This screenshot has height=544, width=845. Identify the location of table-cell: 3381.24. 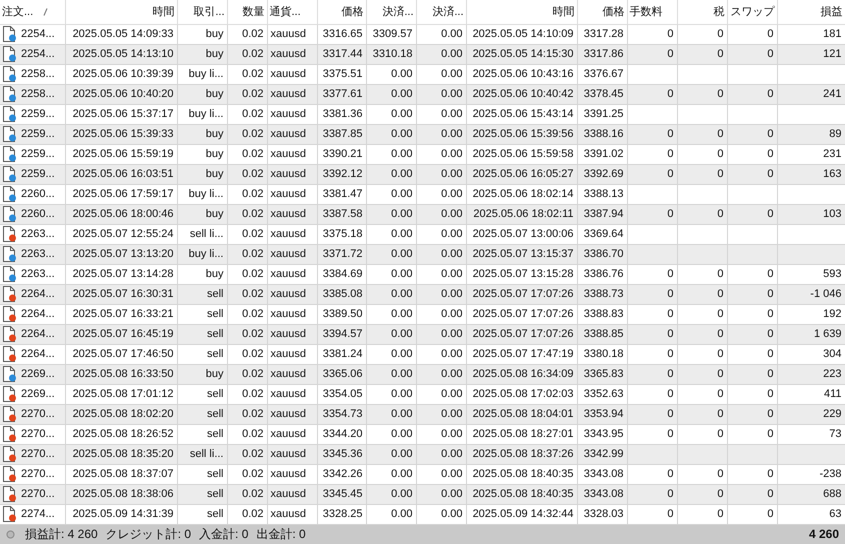
(341, 354).